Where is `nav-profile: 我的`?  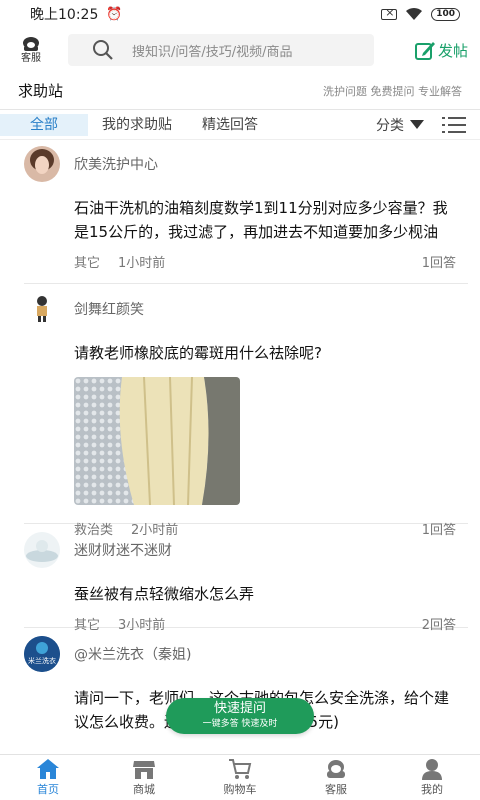
nav-profile: 我的 is located at coordinates (432, 777).